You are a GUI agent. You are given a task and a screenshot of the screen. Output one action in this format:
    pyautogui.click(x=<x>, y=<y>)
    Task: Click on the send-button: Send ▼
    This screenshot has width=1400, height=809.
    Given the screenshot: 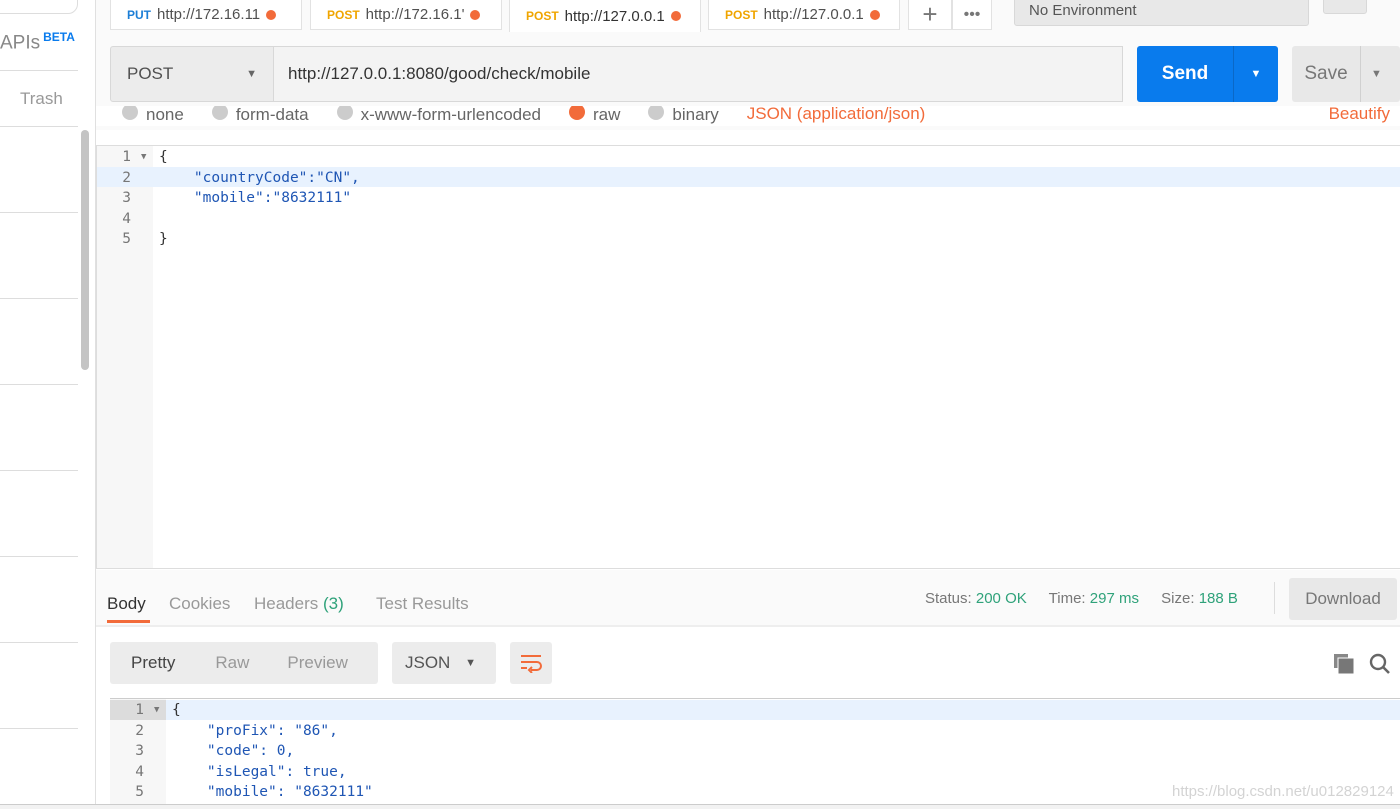 What is the action you would take?
    pyautogui.click(x=1207, y=74)
    